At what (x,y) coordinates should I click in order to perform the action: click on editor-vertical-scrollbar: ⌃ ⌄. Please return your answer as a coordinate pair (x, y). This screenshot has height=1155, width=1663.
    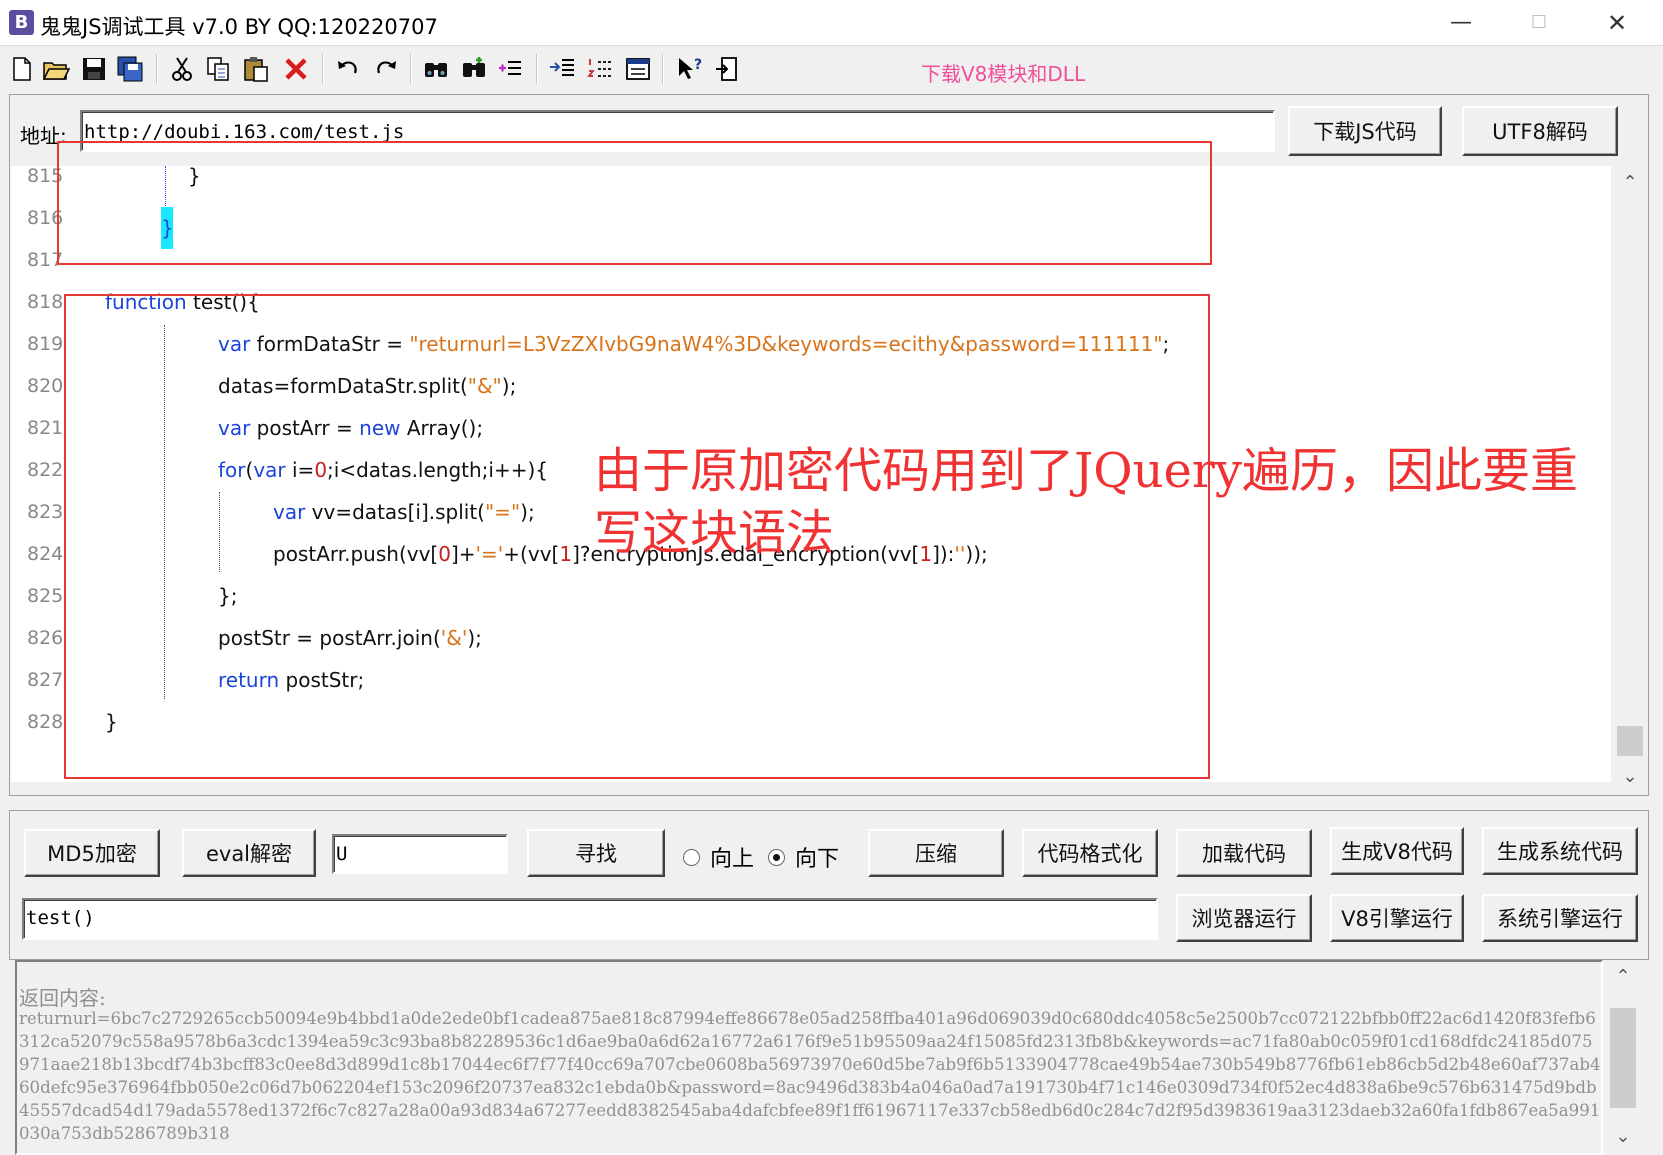
    Looking at the image, I should click on (1630, 480).